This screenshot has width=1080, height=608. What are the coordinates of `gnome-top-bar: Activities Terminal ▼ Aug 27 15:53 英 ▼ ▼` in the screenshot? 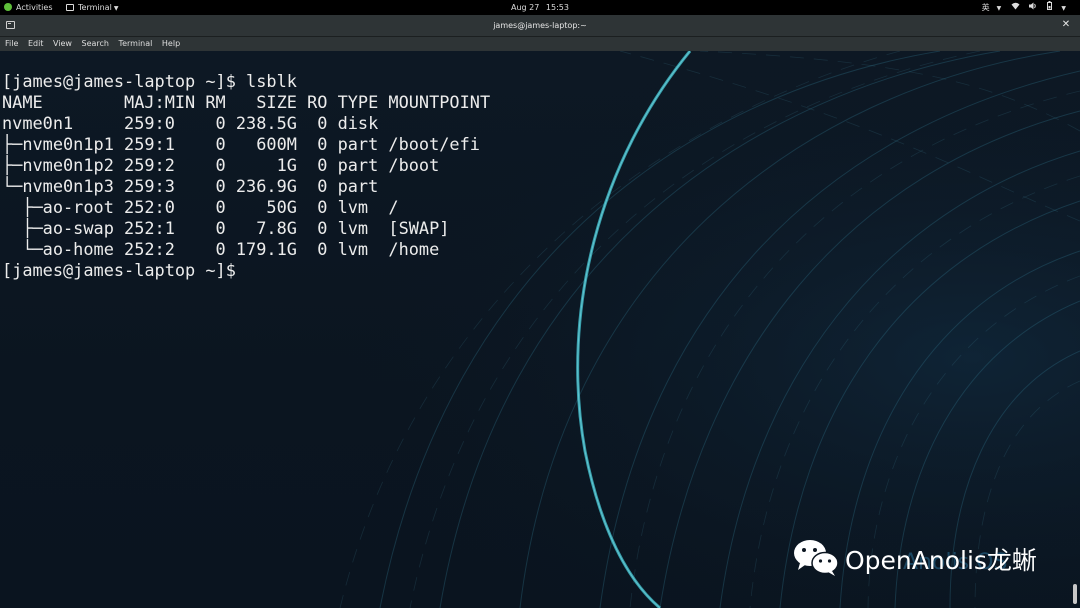 It's located at (540, 7).